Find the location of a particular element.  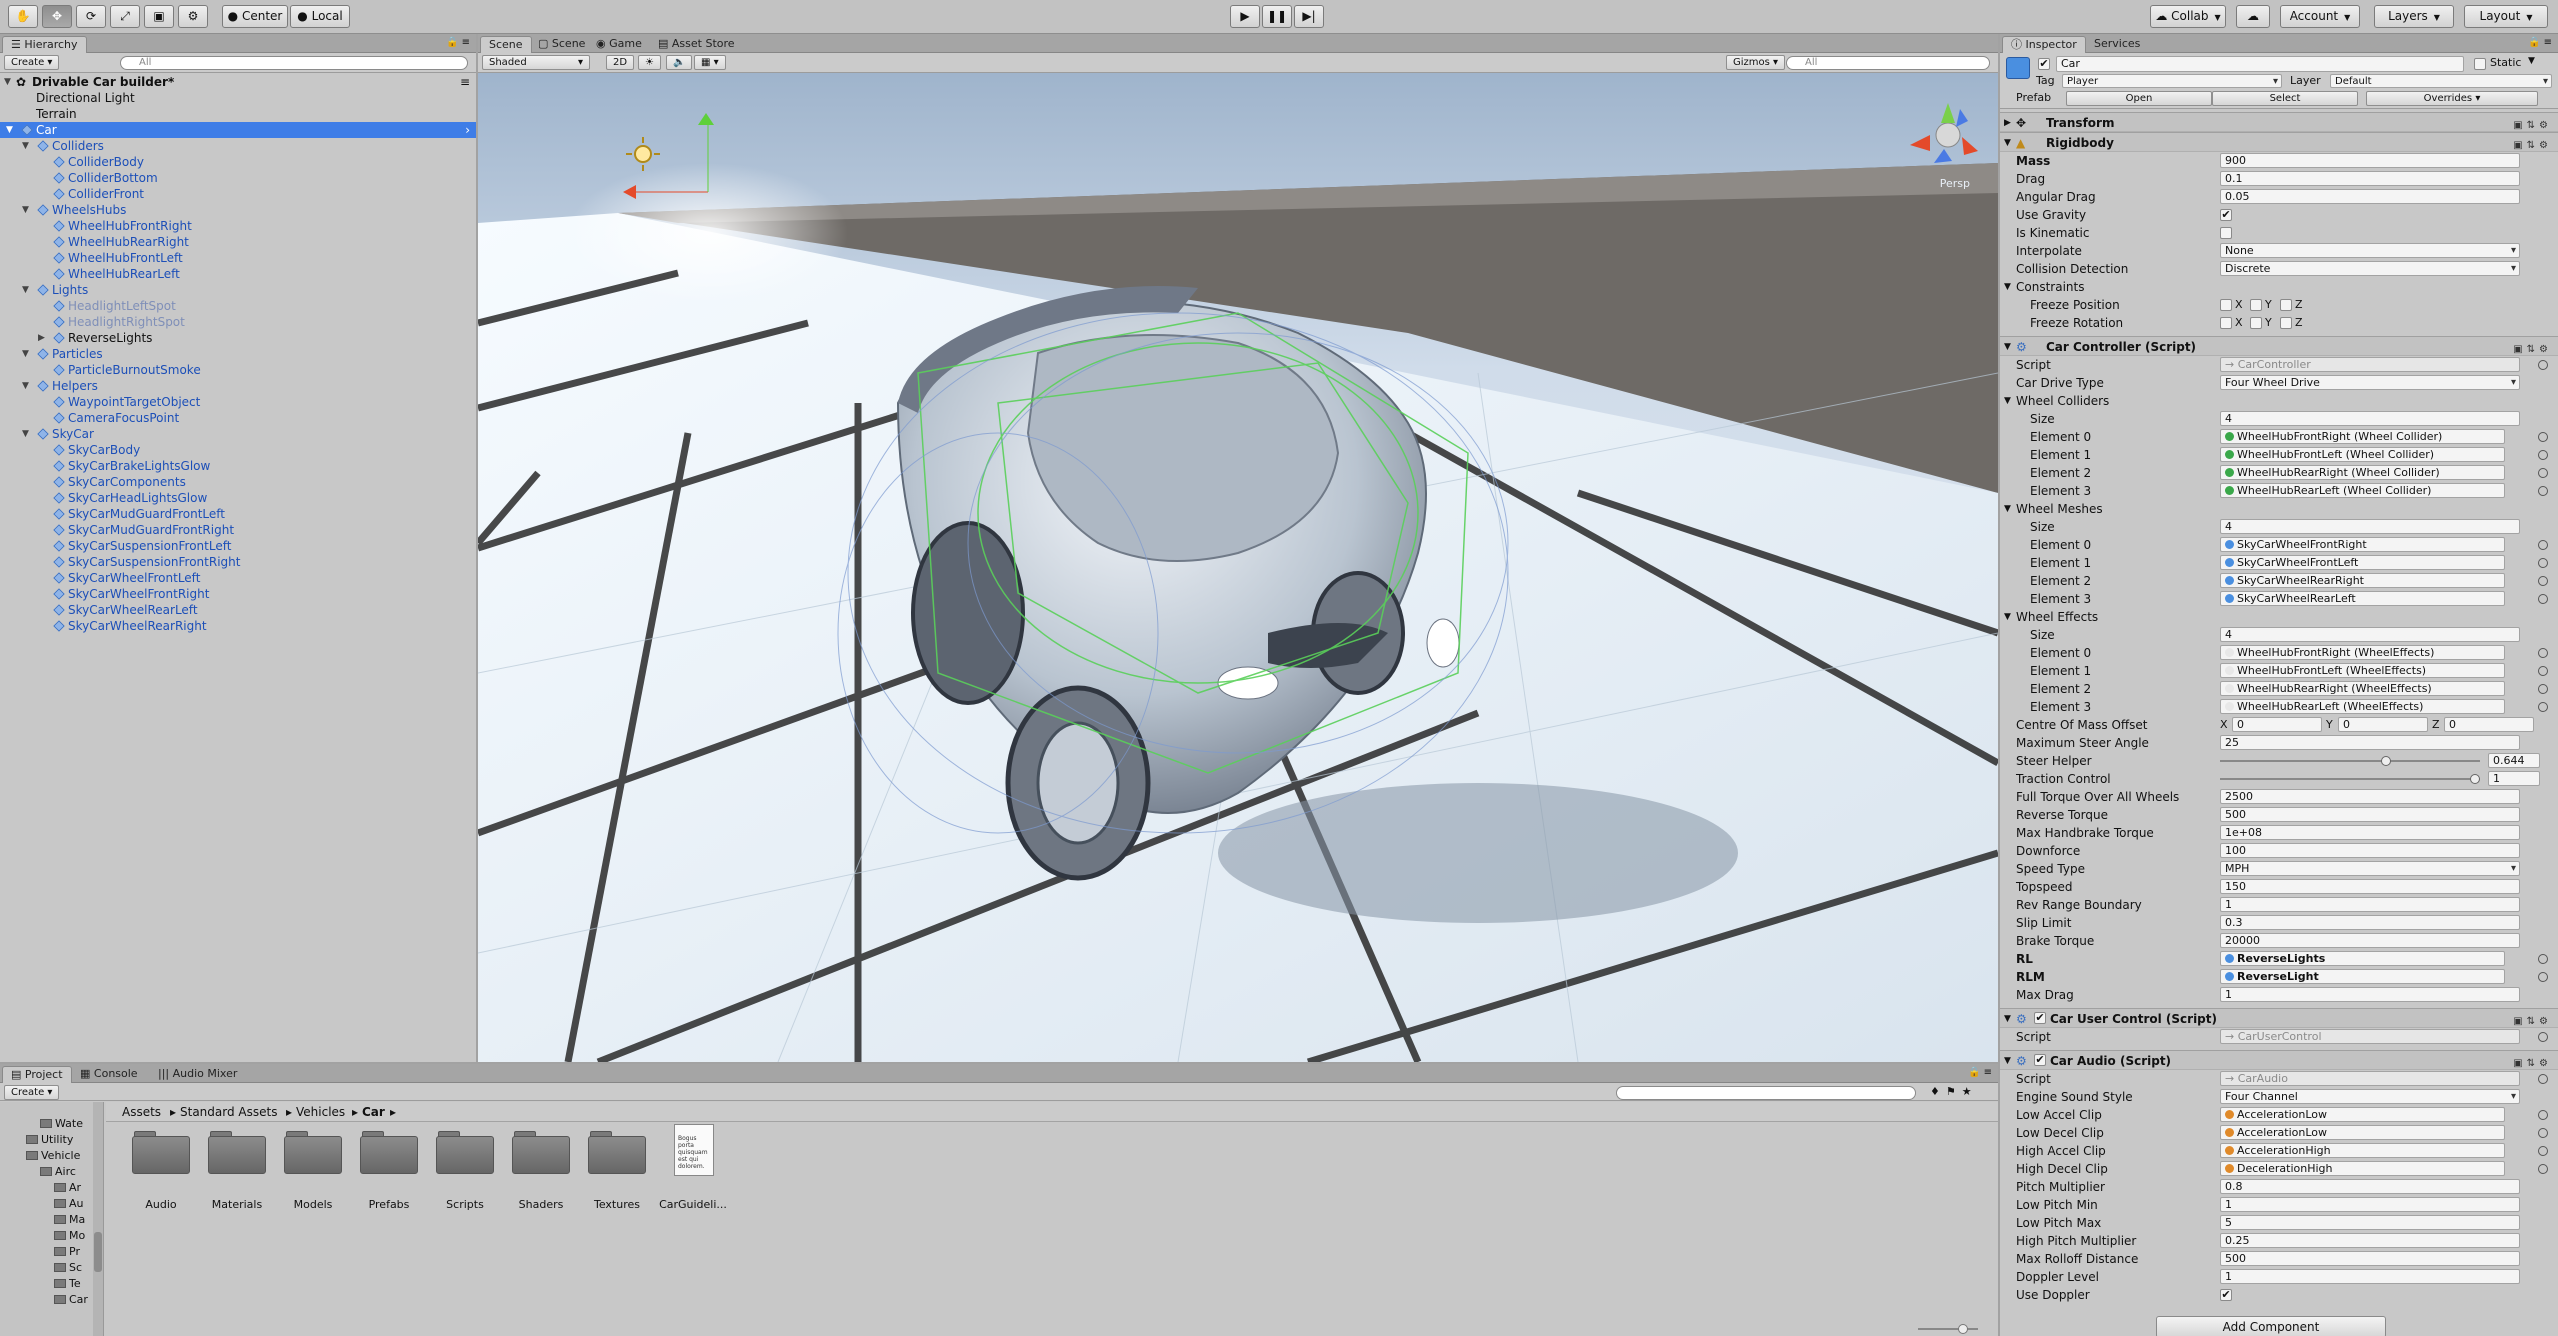

project-tree-item: Te is located at coordinates (67, 1284).